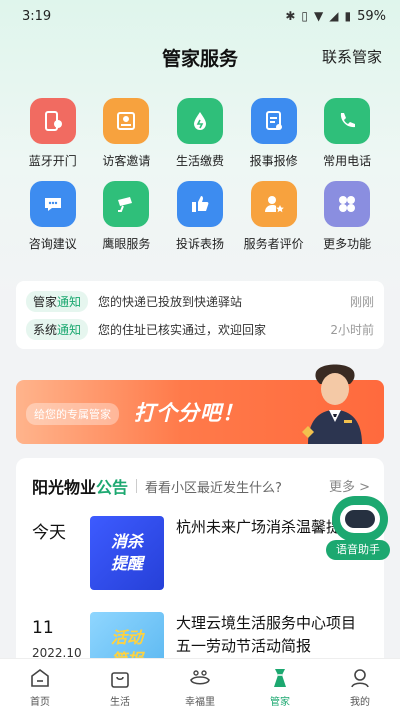  What do you see at coordinates (199, 121) in the screenshot?
I see `utility-payment-icon` at bounding box center [199, 121].